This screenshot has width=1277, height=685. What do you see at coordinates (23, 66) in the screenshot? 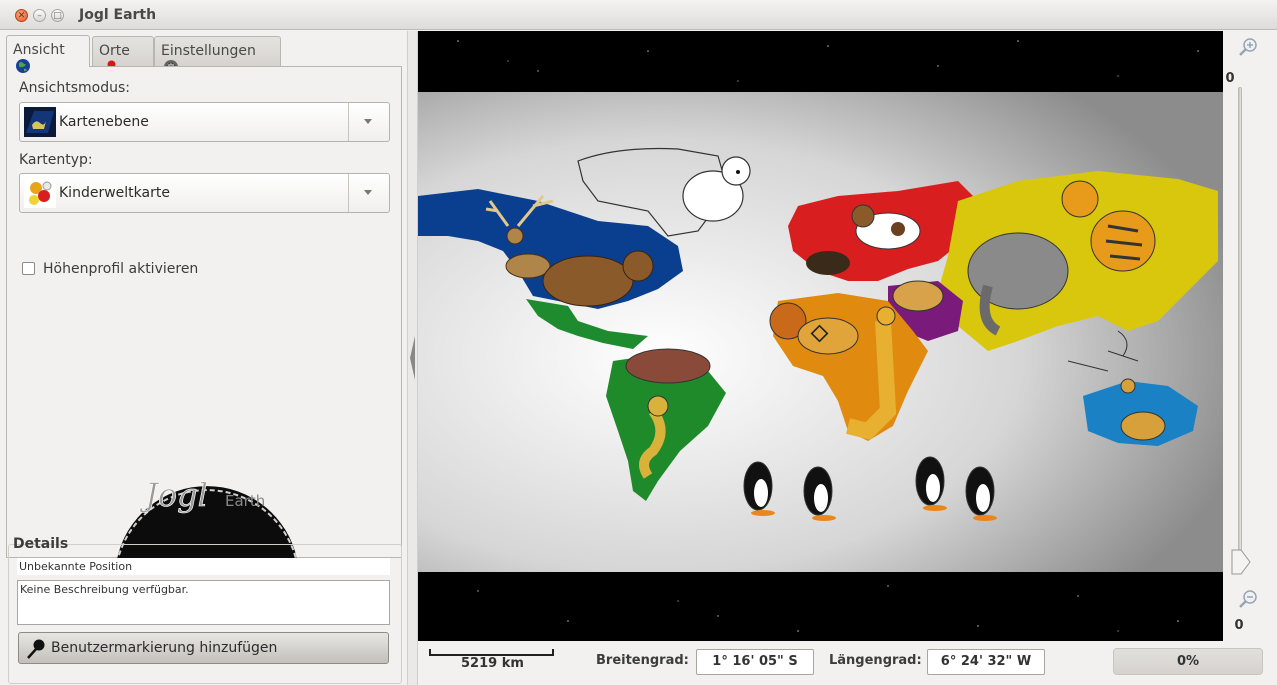
I see `globe-icon` at bounding box center [23, 66].